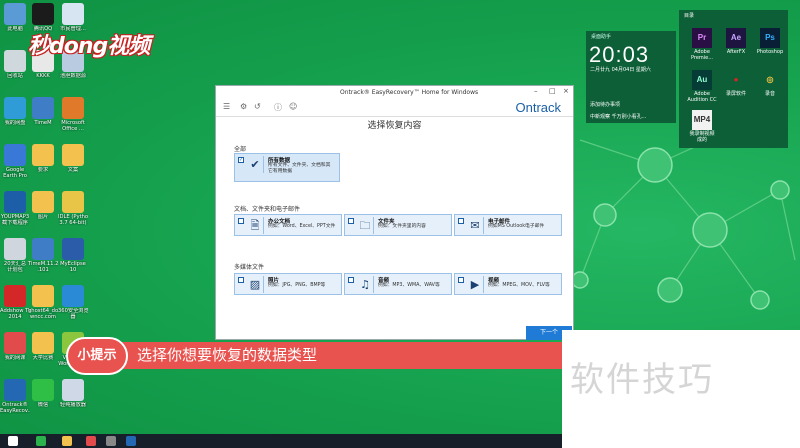 Image resolution: width=800 pixels, height=448 pixels. Describe the element at coordinates (43, 358) in the screenshot. I see `desktop-icon-label: 大学比赛` at that location.